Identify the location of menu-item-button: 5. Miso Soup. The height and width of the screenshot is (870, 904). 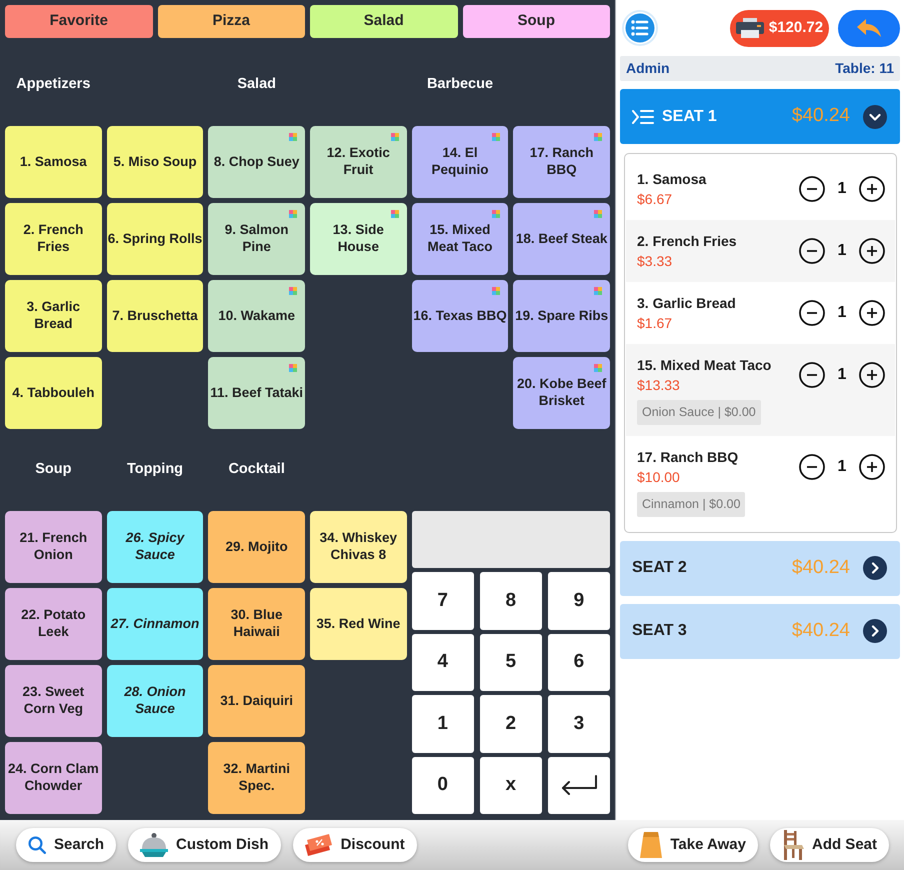
(155, 162).